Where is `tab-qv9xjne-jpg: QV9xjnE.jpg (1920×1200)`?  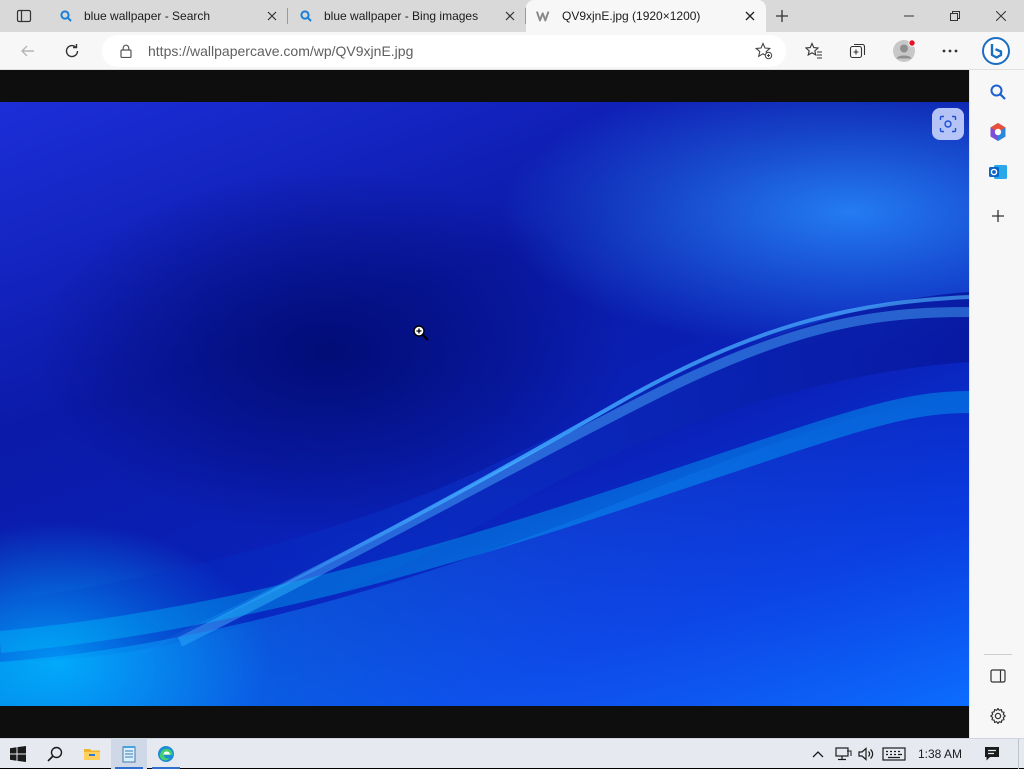
tab-qv9xjne-jpg: QV9xjnE.jpg (1920×1200) is located at coordinates (646, 16).